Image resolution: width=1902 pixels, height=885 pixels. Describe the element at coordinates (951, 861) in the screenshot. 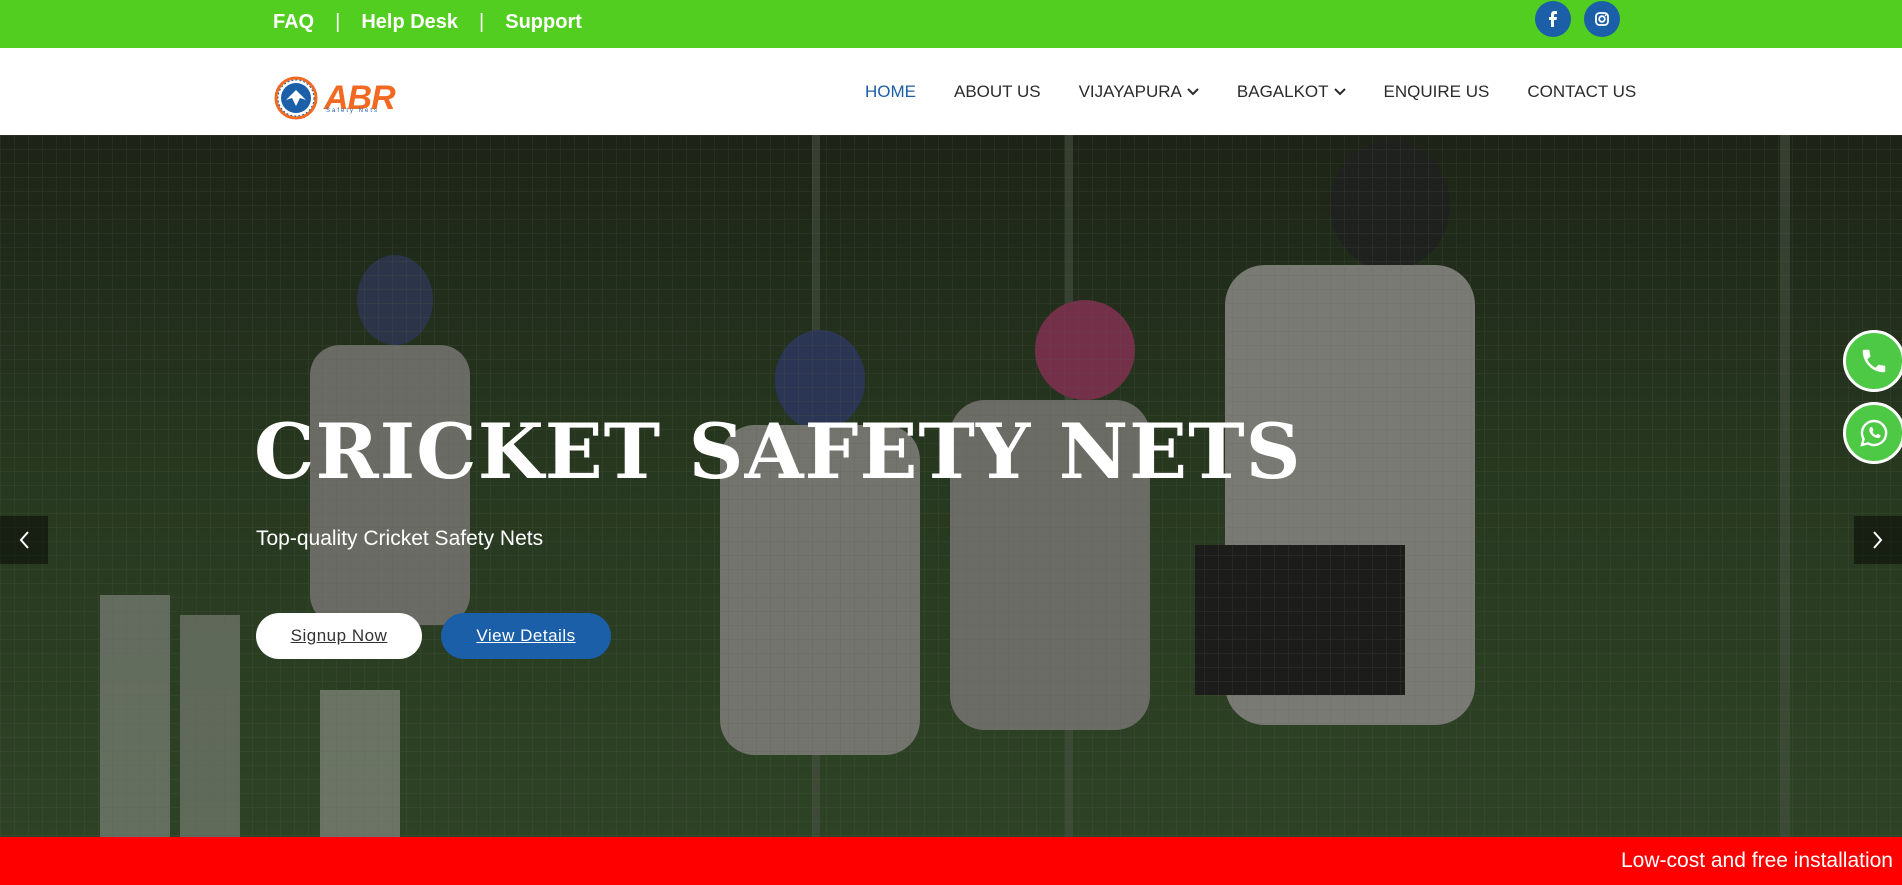

I see `announcement-ticker: Low-cost and free installation` at that location.